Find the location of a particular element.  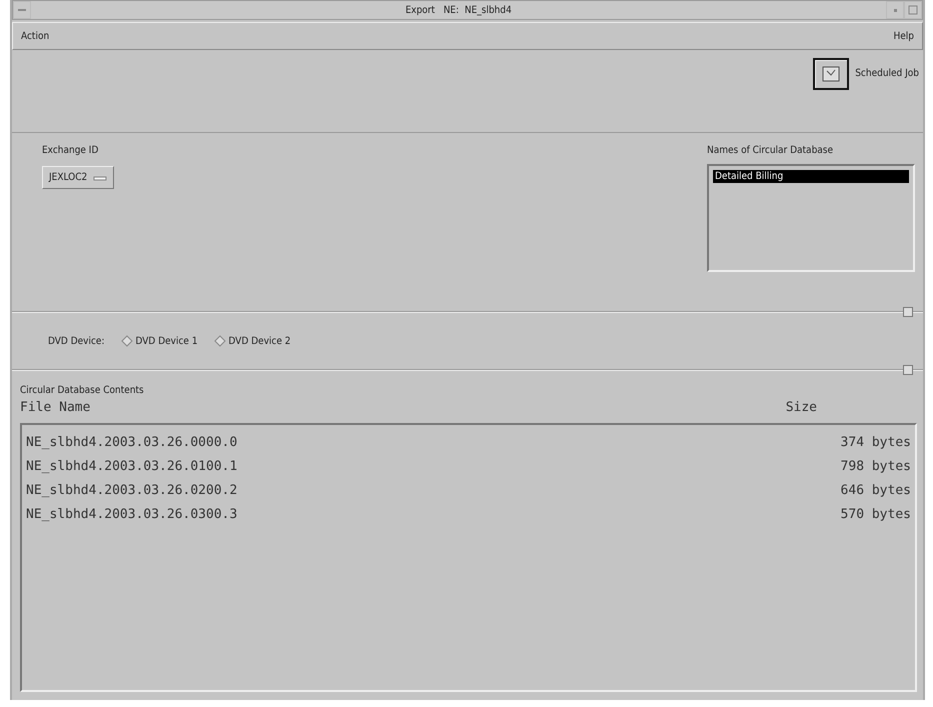

maximize-button is located at coordinates (913, 10).